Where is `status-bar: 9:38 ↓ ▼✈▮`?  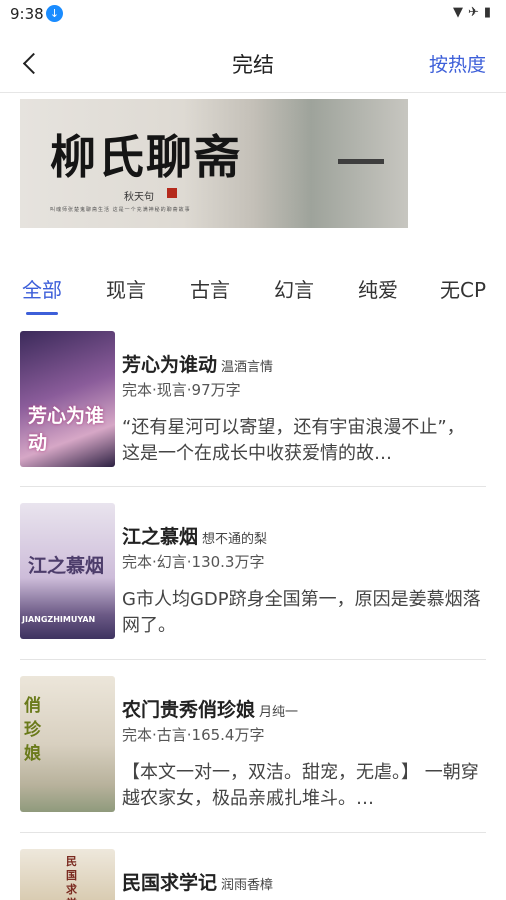
status-bar: 9:38 ↓ ▼✈▮ is located at coordinates (253, 14).